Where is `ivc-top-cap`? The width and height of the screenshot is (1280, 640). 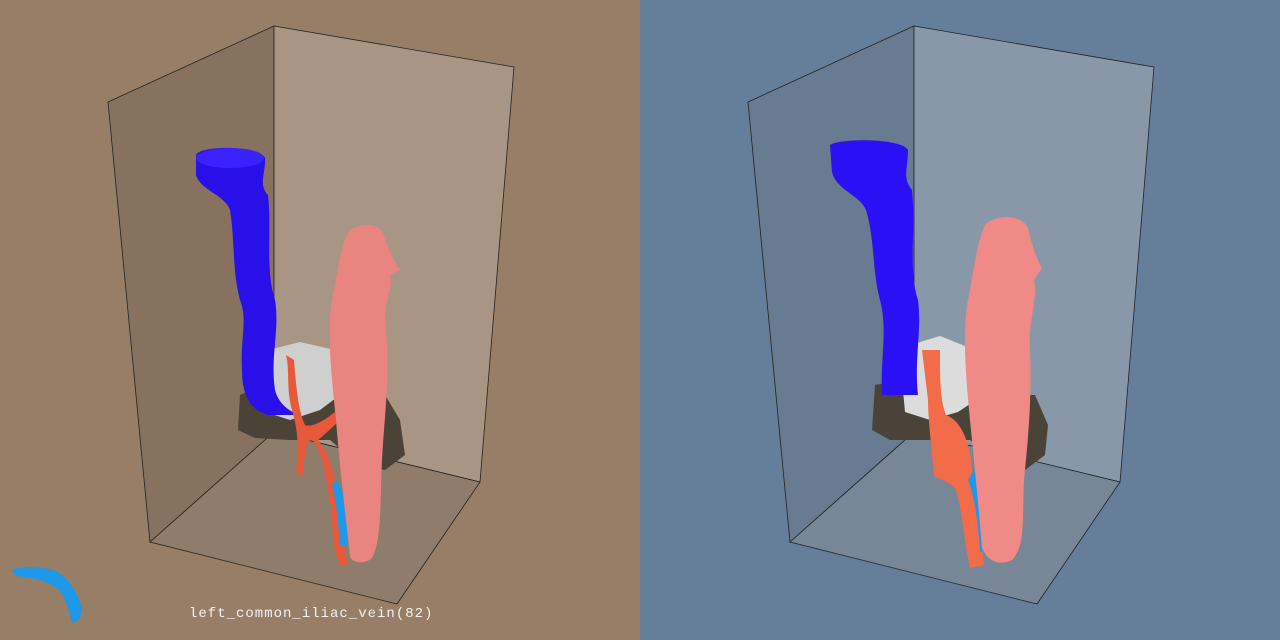 ivc-top-cap is located at coordinates (230, 158).